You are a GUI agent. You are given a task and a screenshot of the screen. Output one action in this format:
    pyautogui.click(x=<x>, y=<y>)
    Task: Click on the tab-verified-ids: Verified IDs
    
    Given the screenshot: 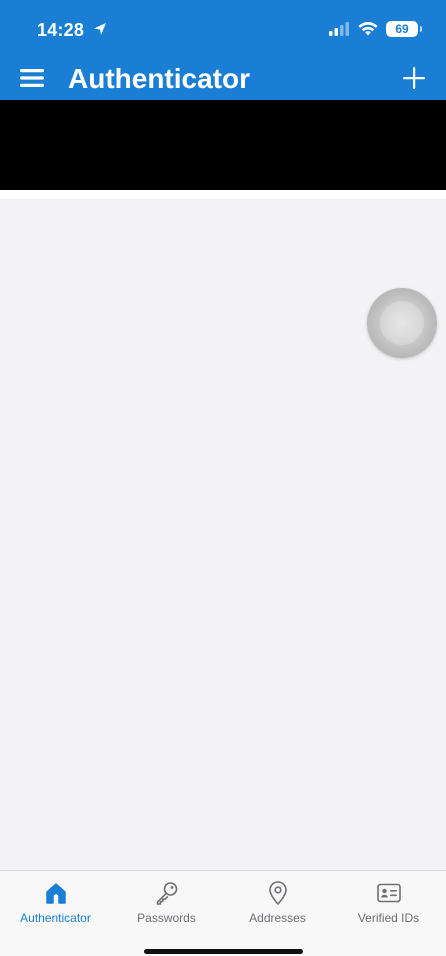 What is the action you would take?
    pyautogui.click(x=388, y=905)
    